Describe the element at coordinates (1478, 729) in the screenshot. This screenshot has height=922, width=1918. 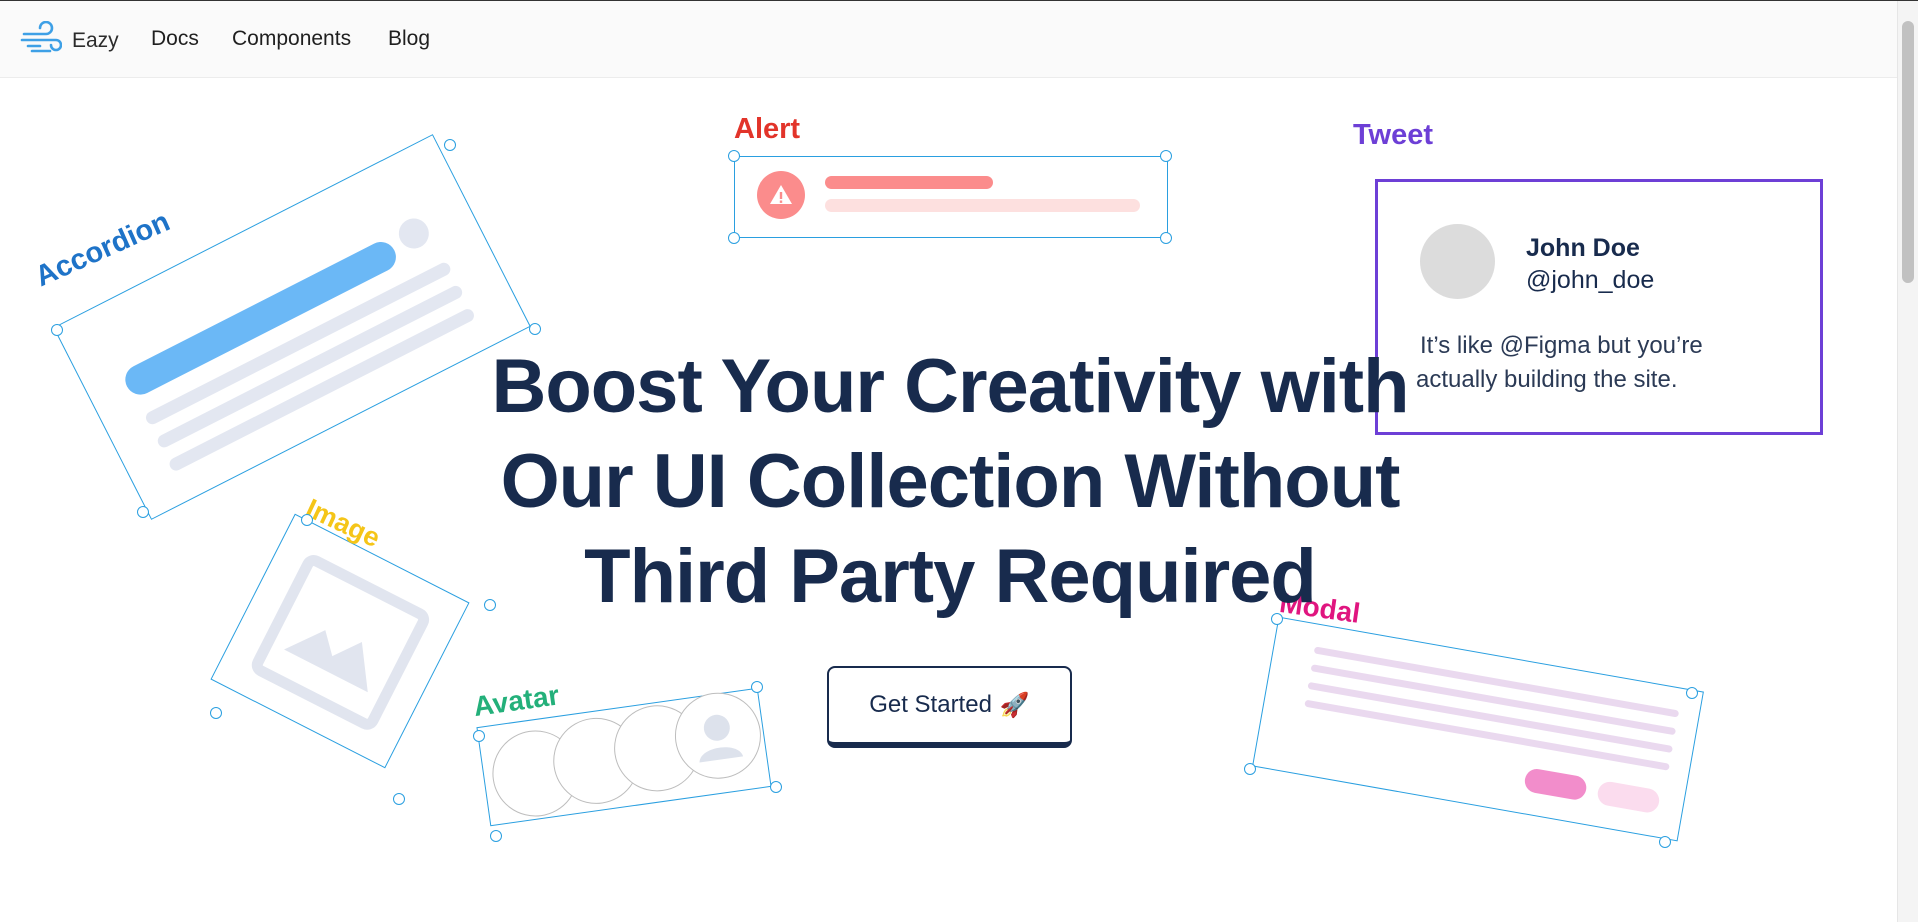
I see `modal-preview-card` at that location.